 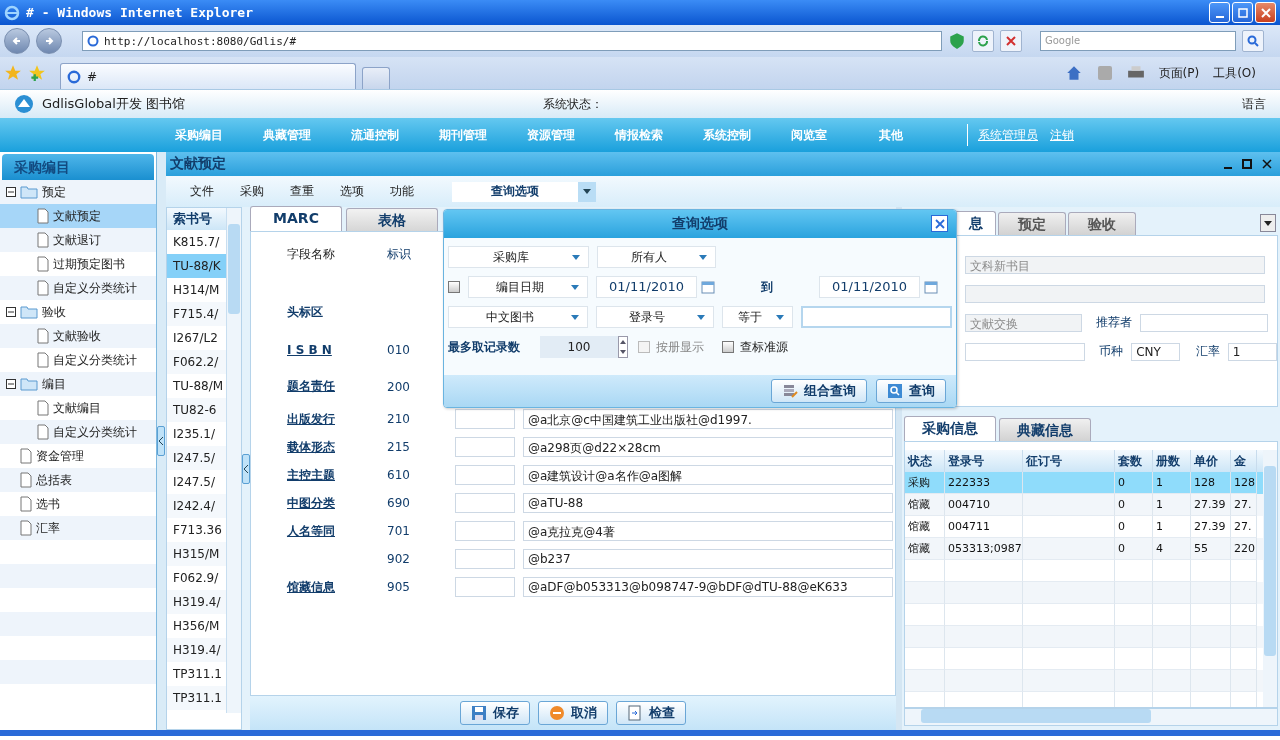 I want to click on maximize-button, so click(x=1242, y=12).